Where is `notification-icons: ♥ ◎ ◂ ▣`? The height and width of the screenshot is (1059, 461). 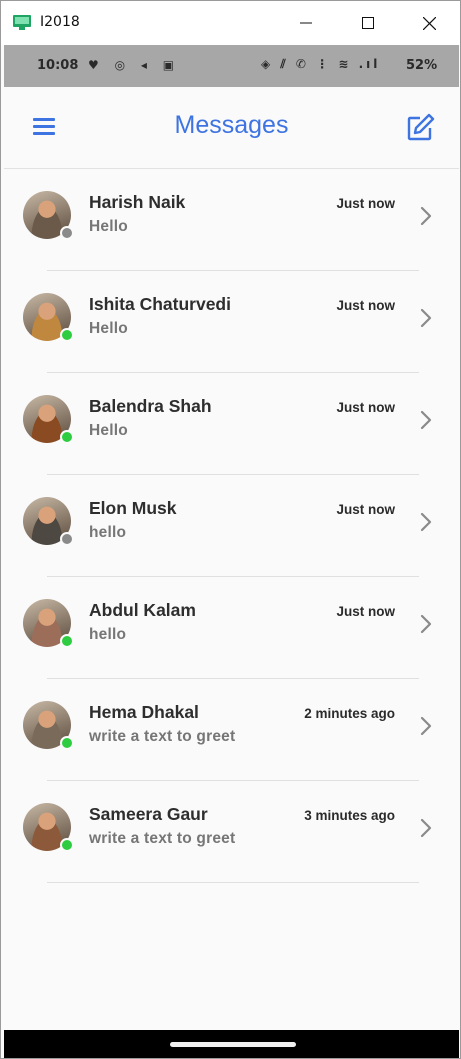 notification-icons: ♥ ◎ ◂ ▣ is located at coordinates (134, 65).